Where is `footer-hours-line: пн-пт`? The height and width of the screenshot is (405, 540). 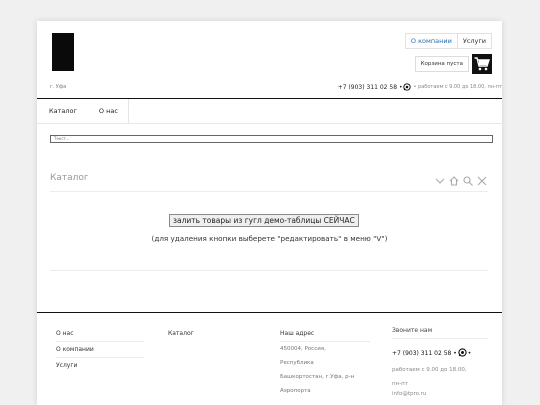 footer-hours-line: пн-пт is located at coordinates (400, 384).